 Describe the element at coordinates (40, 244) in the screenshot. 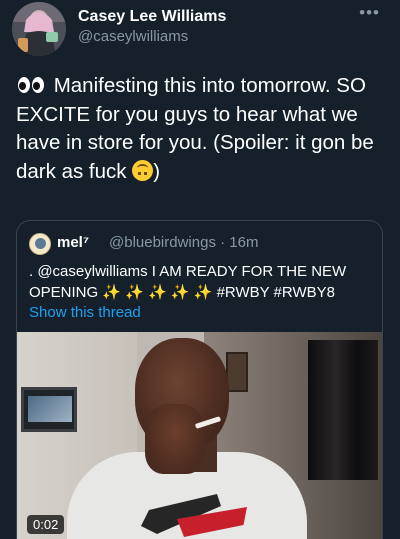

I see `quoted-avatar` at that location.